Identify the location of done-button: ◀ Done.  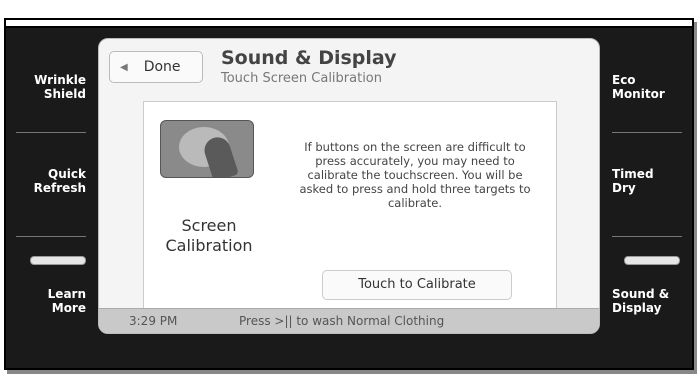
(156, 67).